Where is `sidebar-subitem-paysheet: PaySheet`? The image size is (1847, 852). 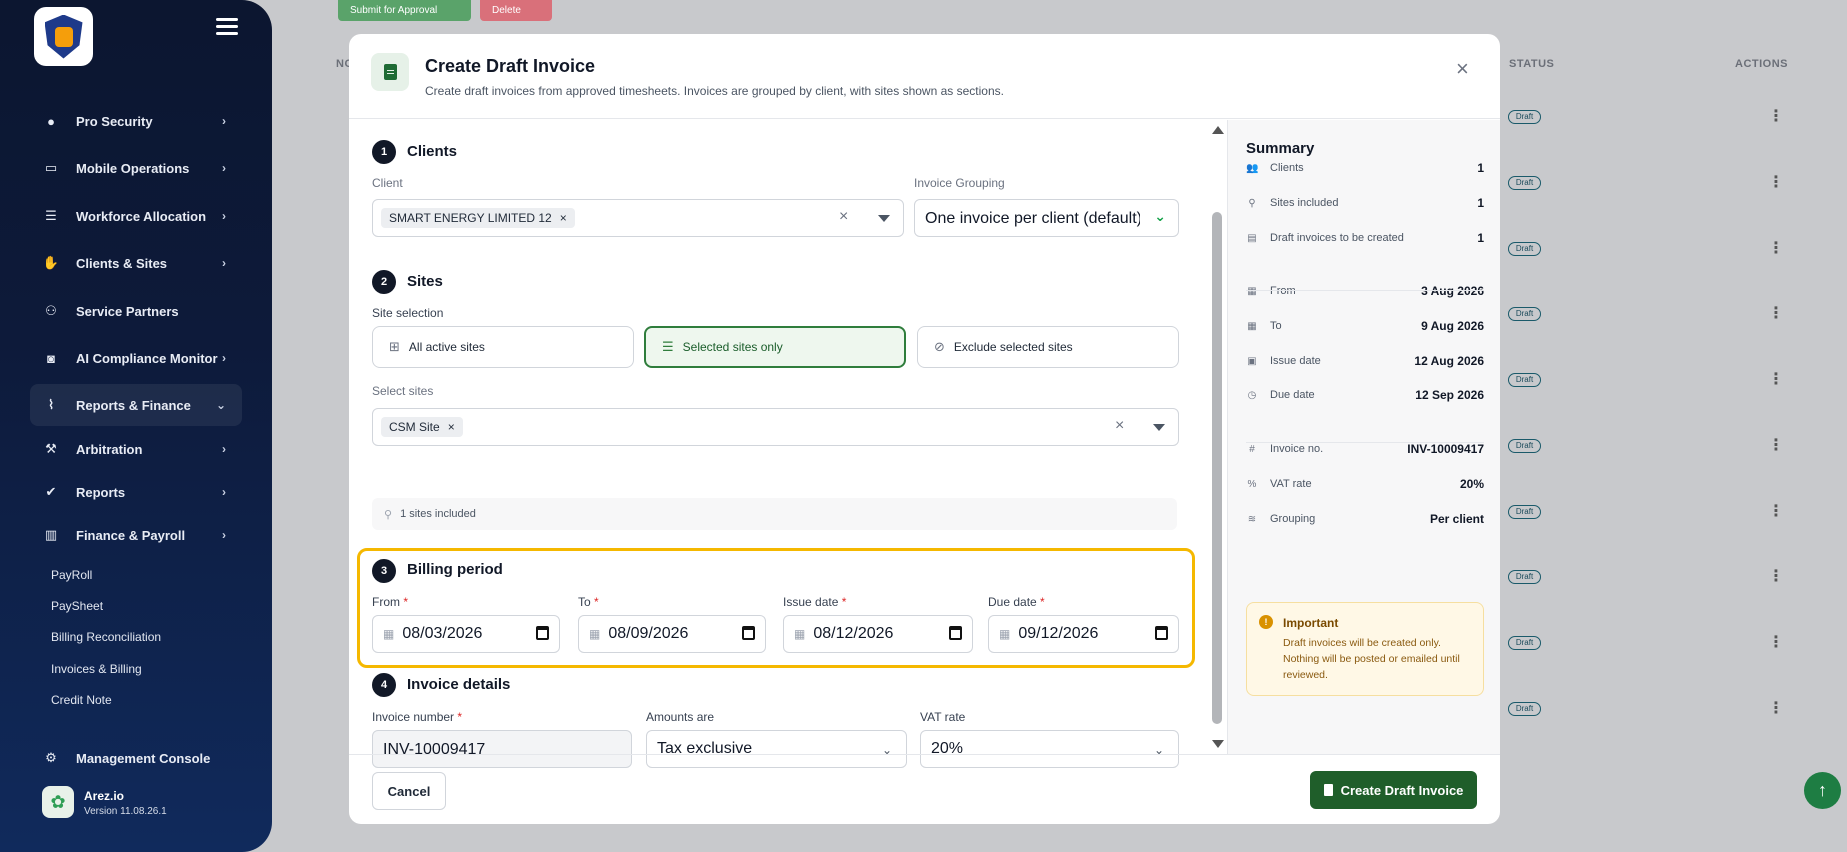
sidebar-subitem-paysheet: PaySheet is located at coordinates (77, 606).